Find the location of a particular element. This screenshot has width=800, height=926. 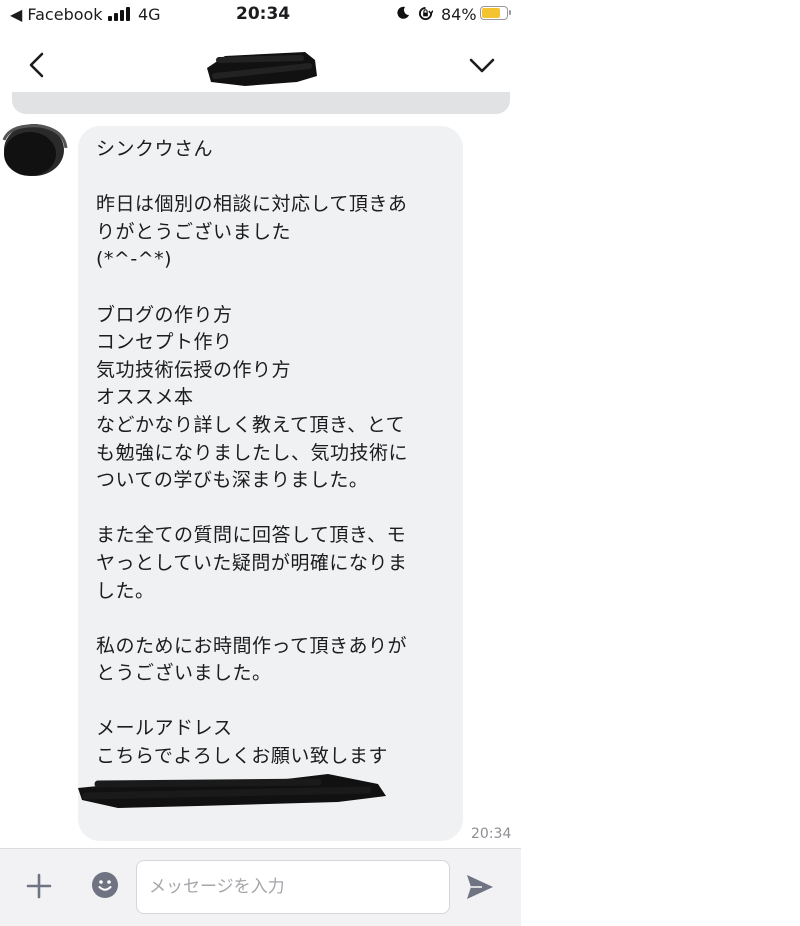

battery-icon is located at coordinates (495, 13).